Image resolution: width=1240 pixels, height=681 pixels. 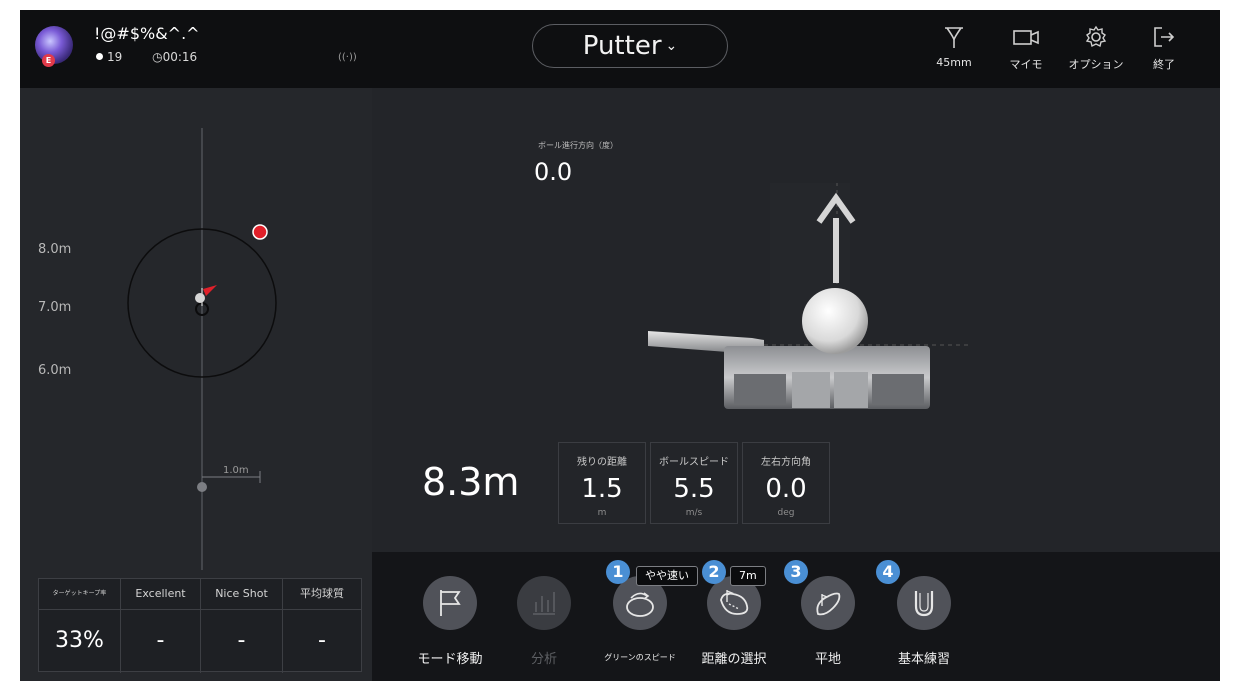 What do you see at coordinates (618, 572) in the screenshot?
I see `callout-badge-1: 1` at bounding box center [618, 572].